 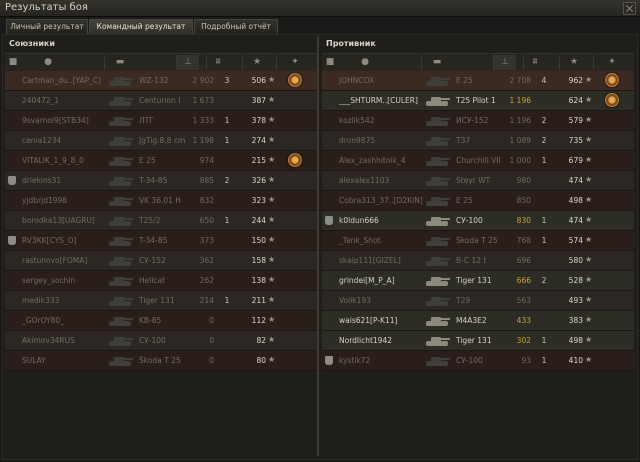 I want to click on xp-value: 150, so click(x=258, y=240).